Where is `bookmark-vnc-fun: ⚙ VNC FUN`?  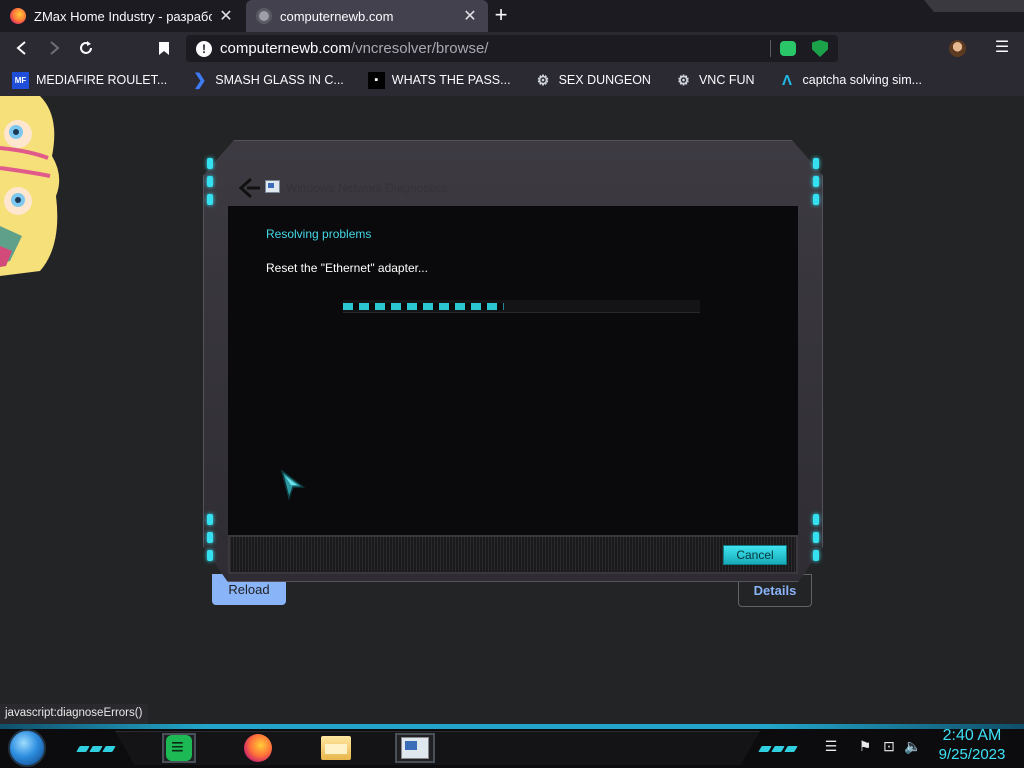
bookmark-vnc-fun: ⚙ VNC FUN is located at coordinates (715, 80).